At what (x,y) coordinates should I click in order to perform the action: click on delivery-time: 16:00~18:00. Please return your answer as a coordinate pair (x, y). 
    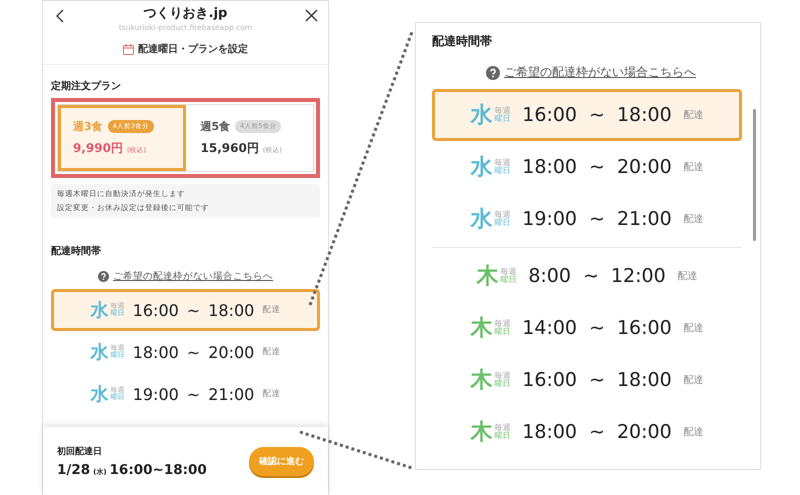
    Looking at the image, I should click on (158, 470).